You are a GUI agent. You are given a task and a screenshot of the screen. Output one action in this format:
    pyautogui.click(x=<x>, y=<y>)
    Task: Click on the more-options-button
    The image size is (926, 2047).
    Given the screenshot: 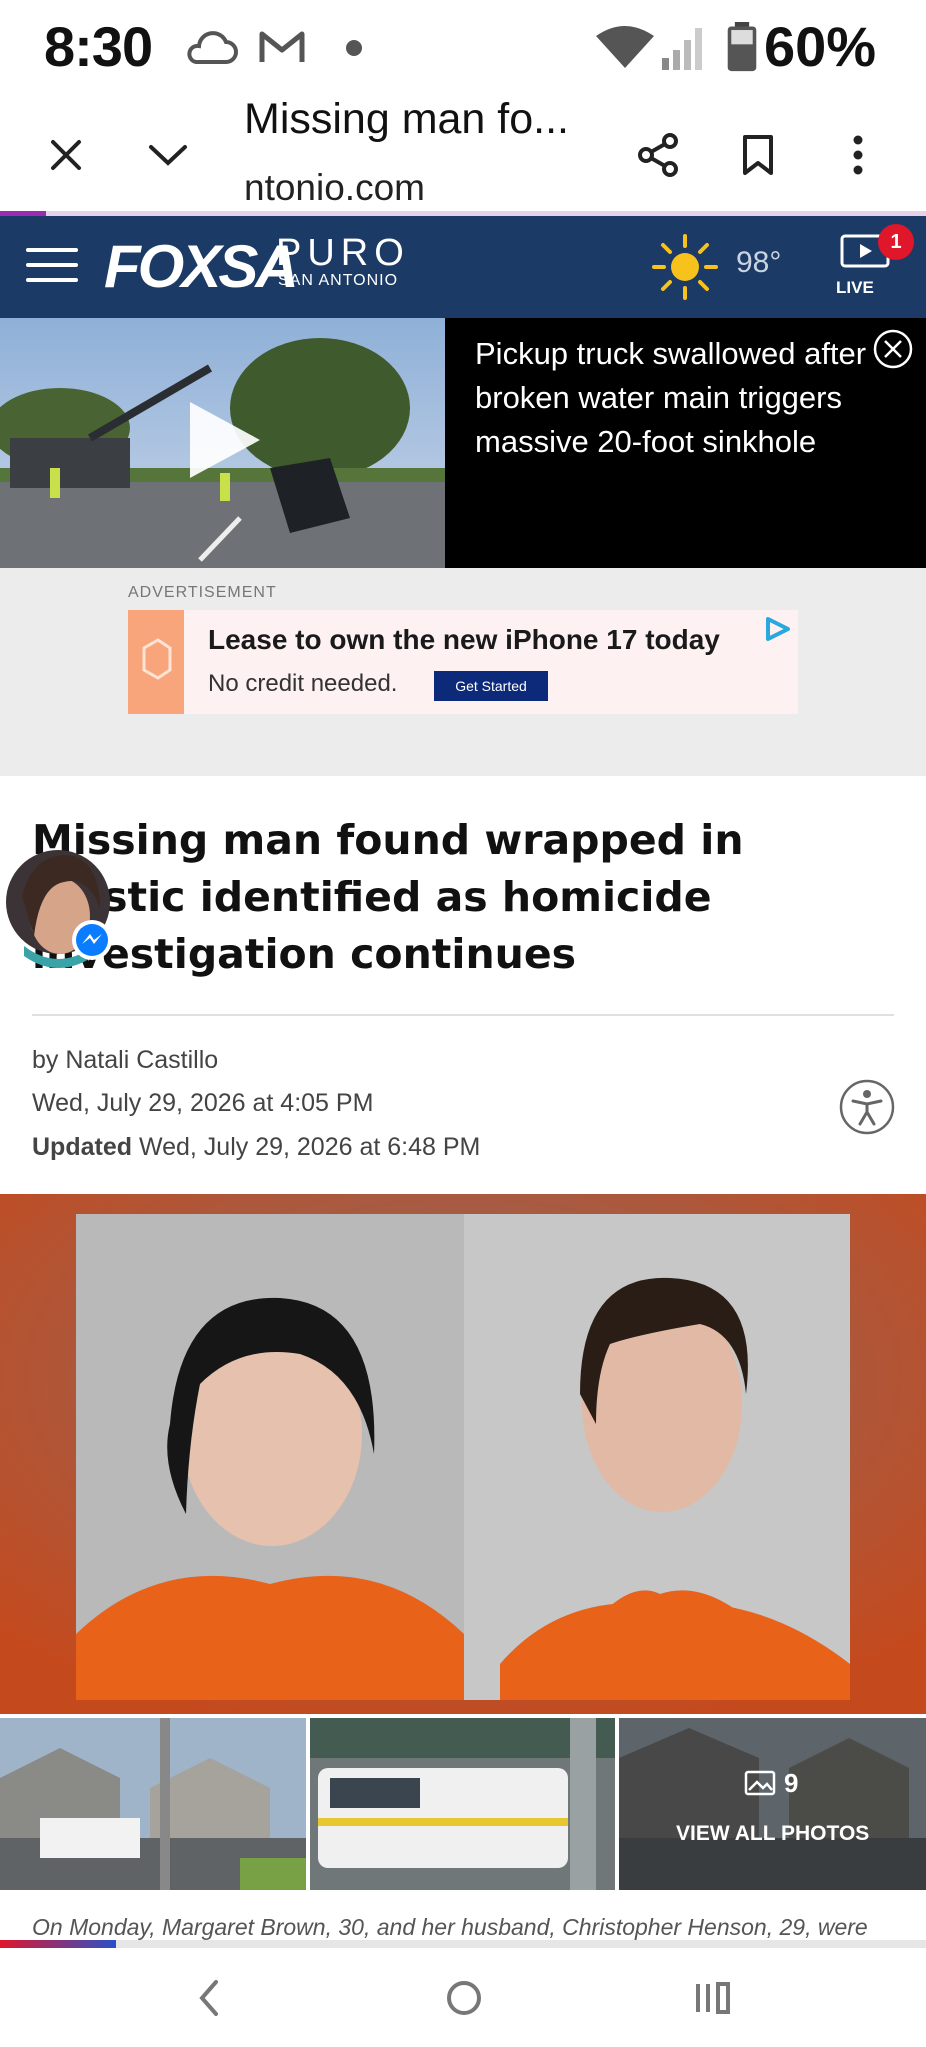 What is the action you would take?
    pyautogui.click(x=858, y=155)
    